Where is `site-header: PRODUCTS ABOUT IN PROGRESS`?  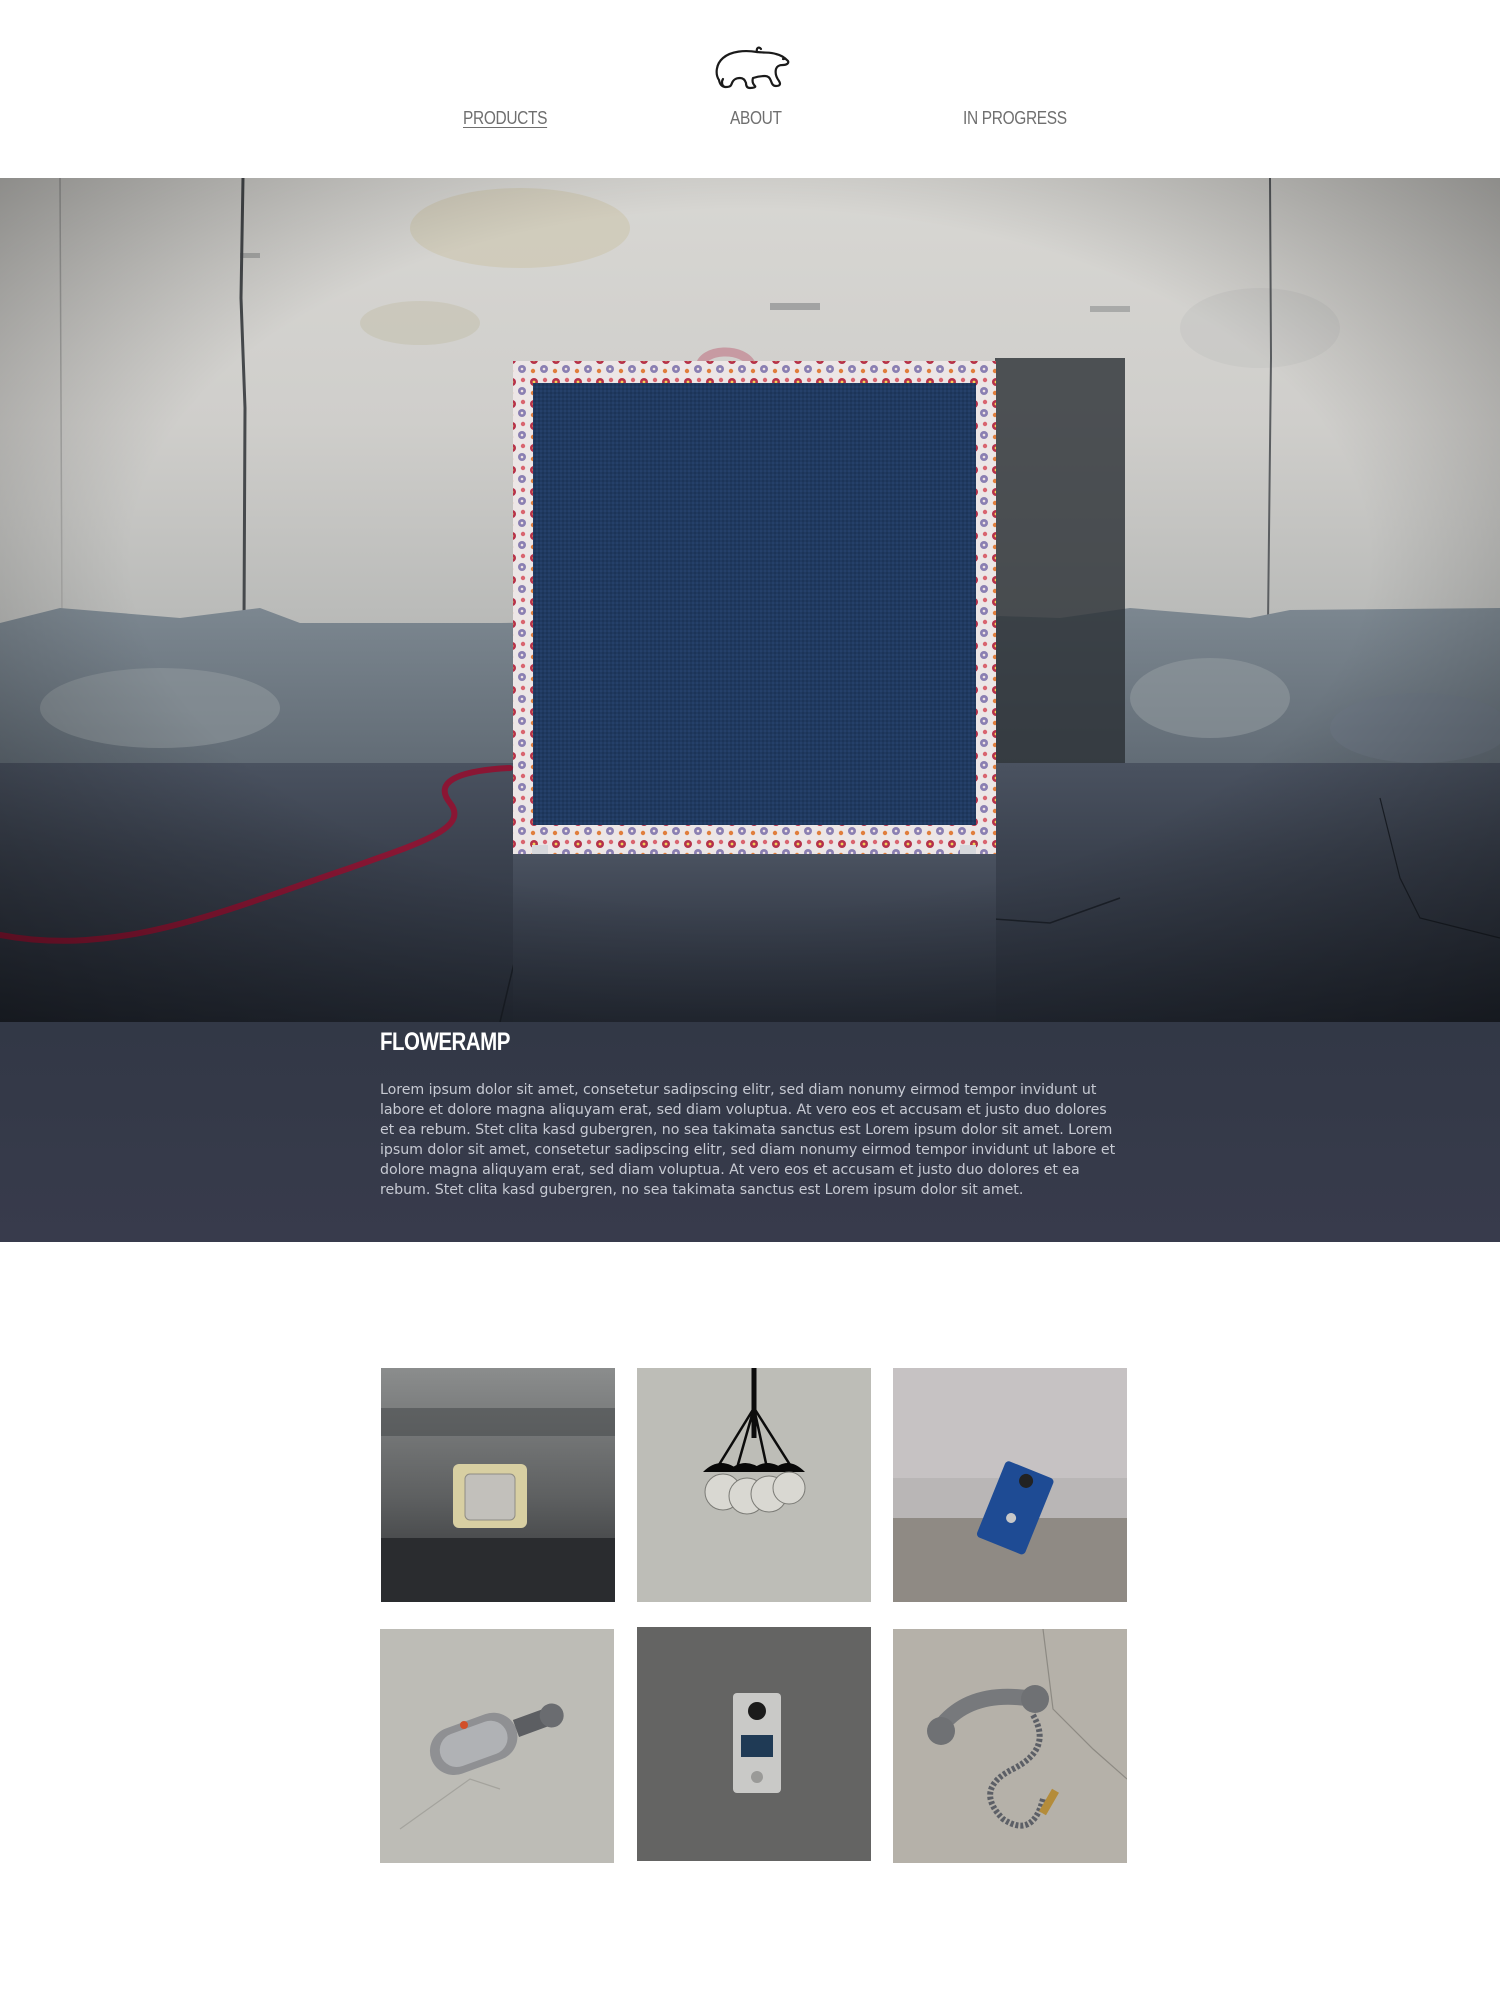
site-header: PRODUCTS ABOUT IN PROGRESS is located at coordinates (750, 89).